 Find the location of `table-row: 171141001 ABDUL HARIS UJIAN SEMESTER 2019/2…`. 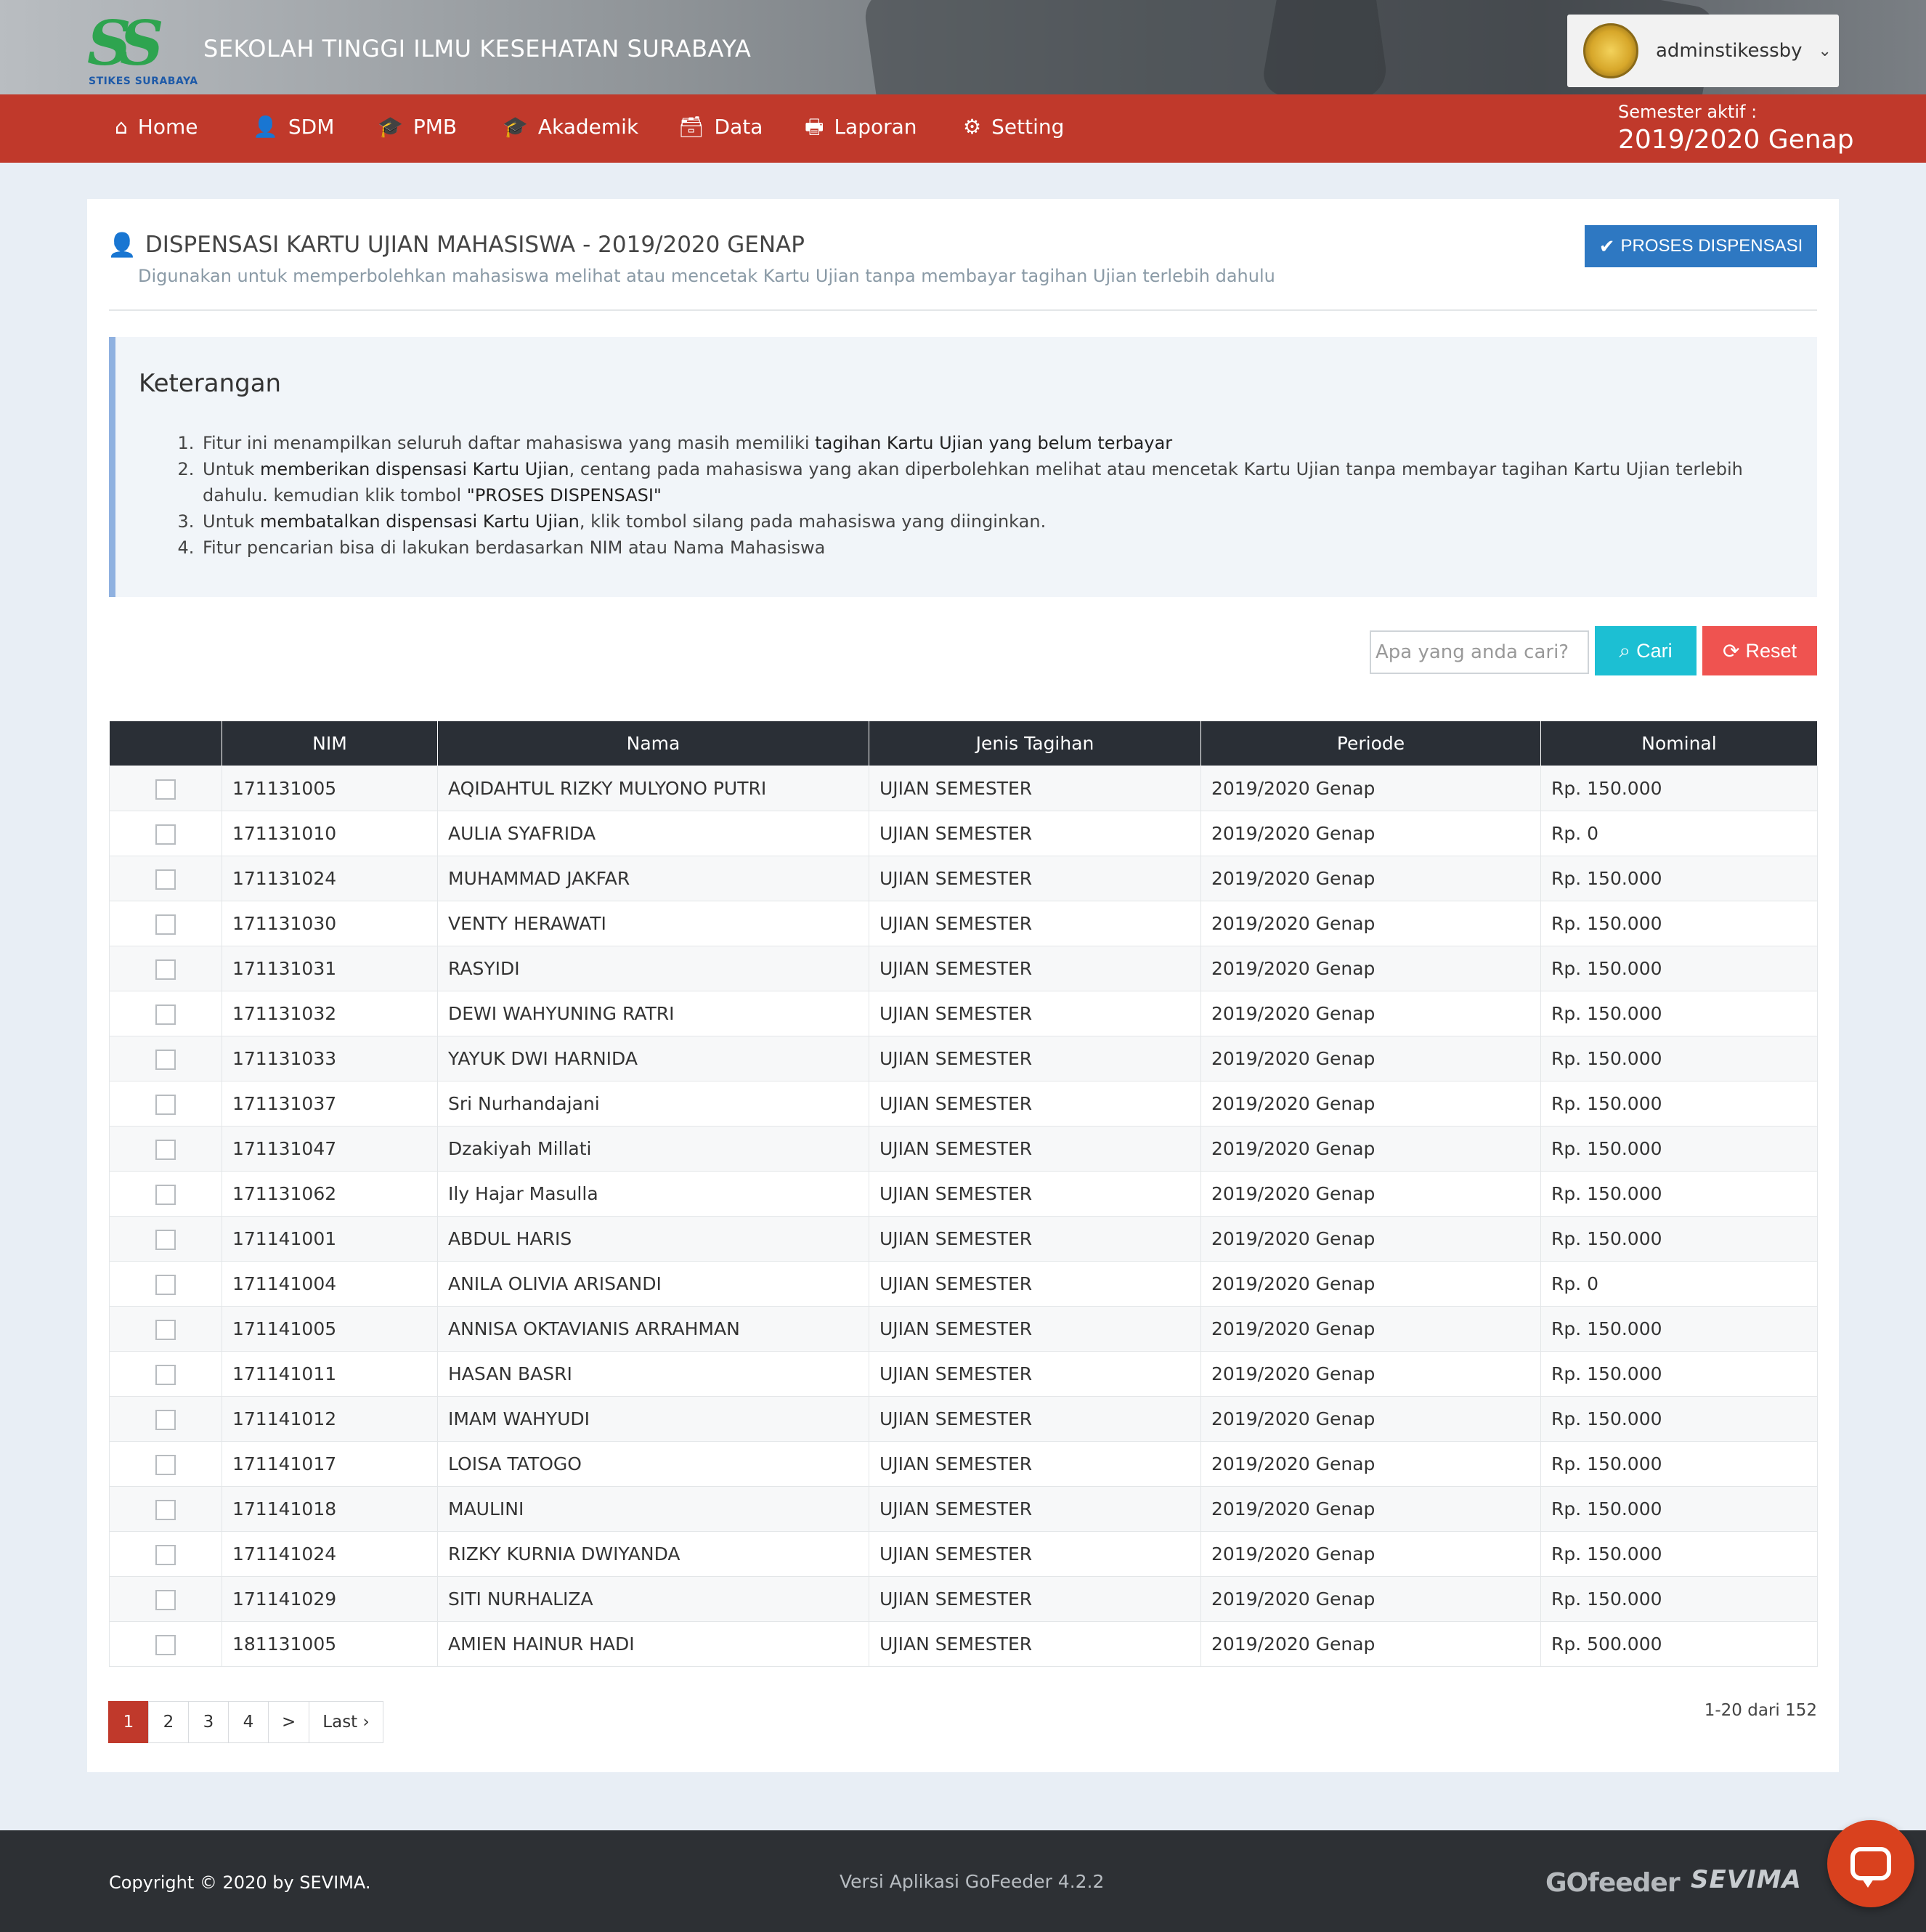

table-row: 171141001 ABDUL HARIS UJIAN SEMESTER 2019/2… is located at coordinates (963, 1239).